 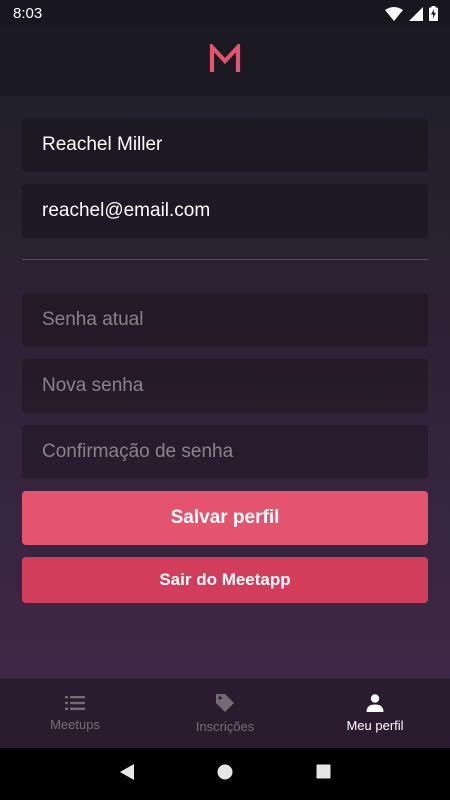 I want to click on tab-meu-perfil-label: Meu perfil, so click(x=375, y=725).